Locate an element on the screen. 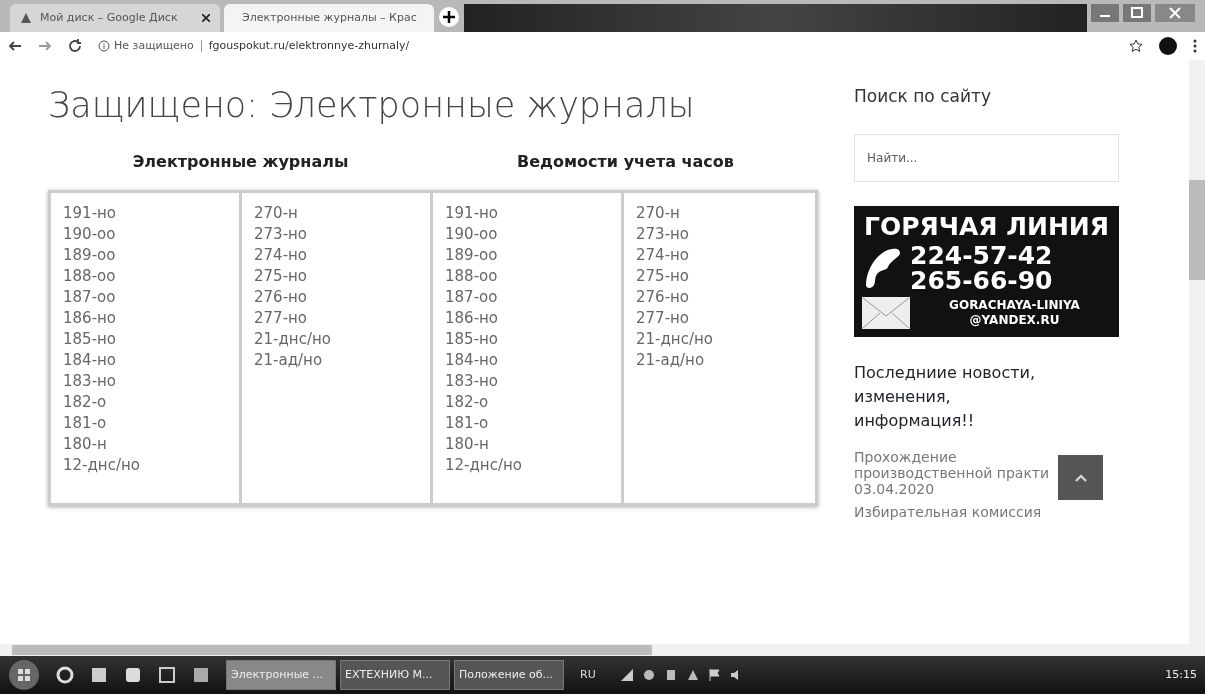 This screenshot has height=696, width=1205. menu-icon is located at coordinates (1195, 46).